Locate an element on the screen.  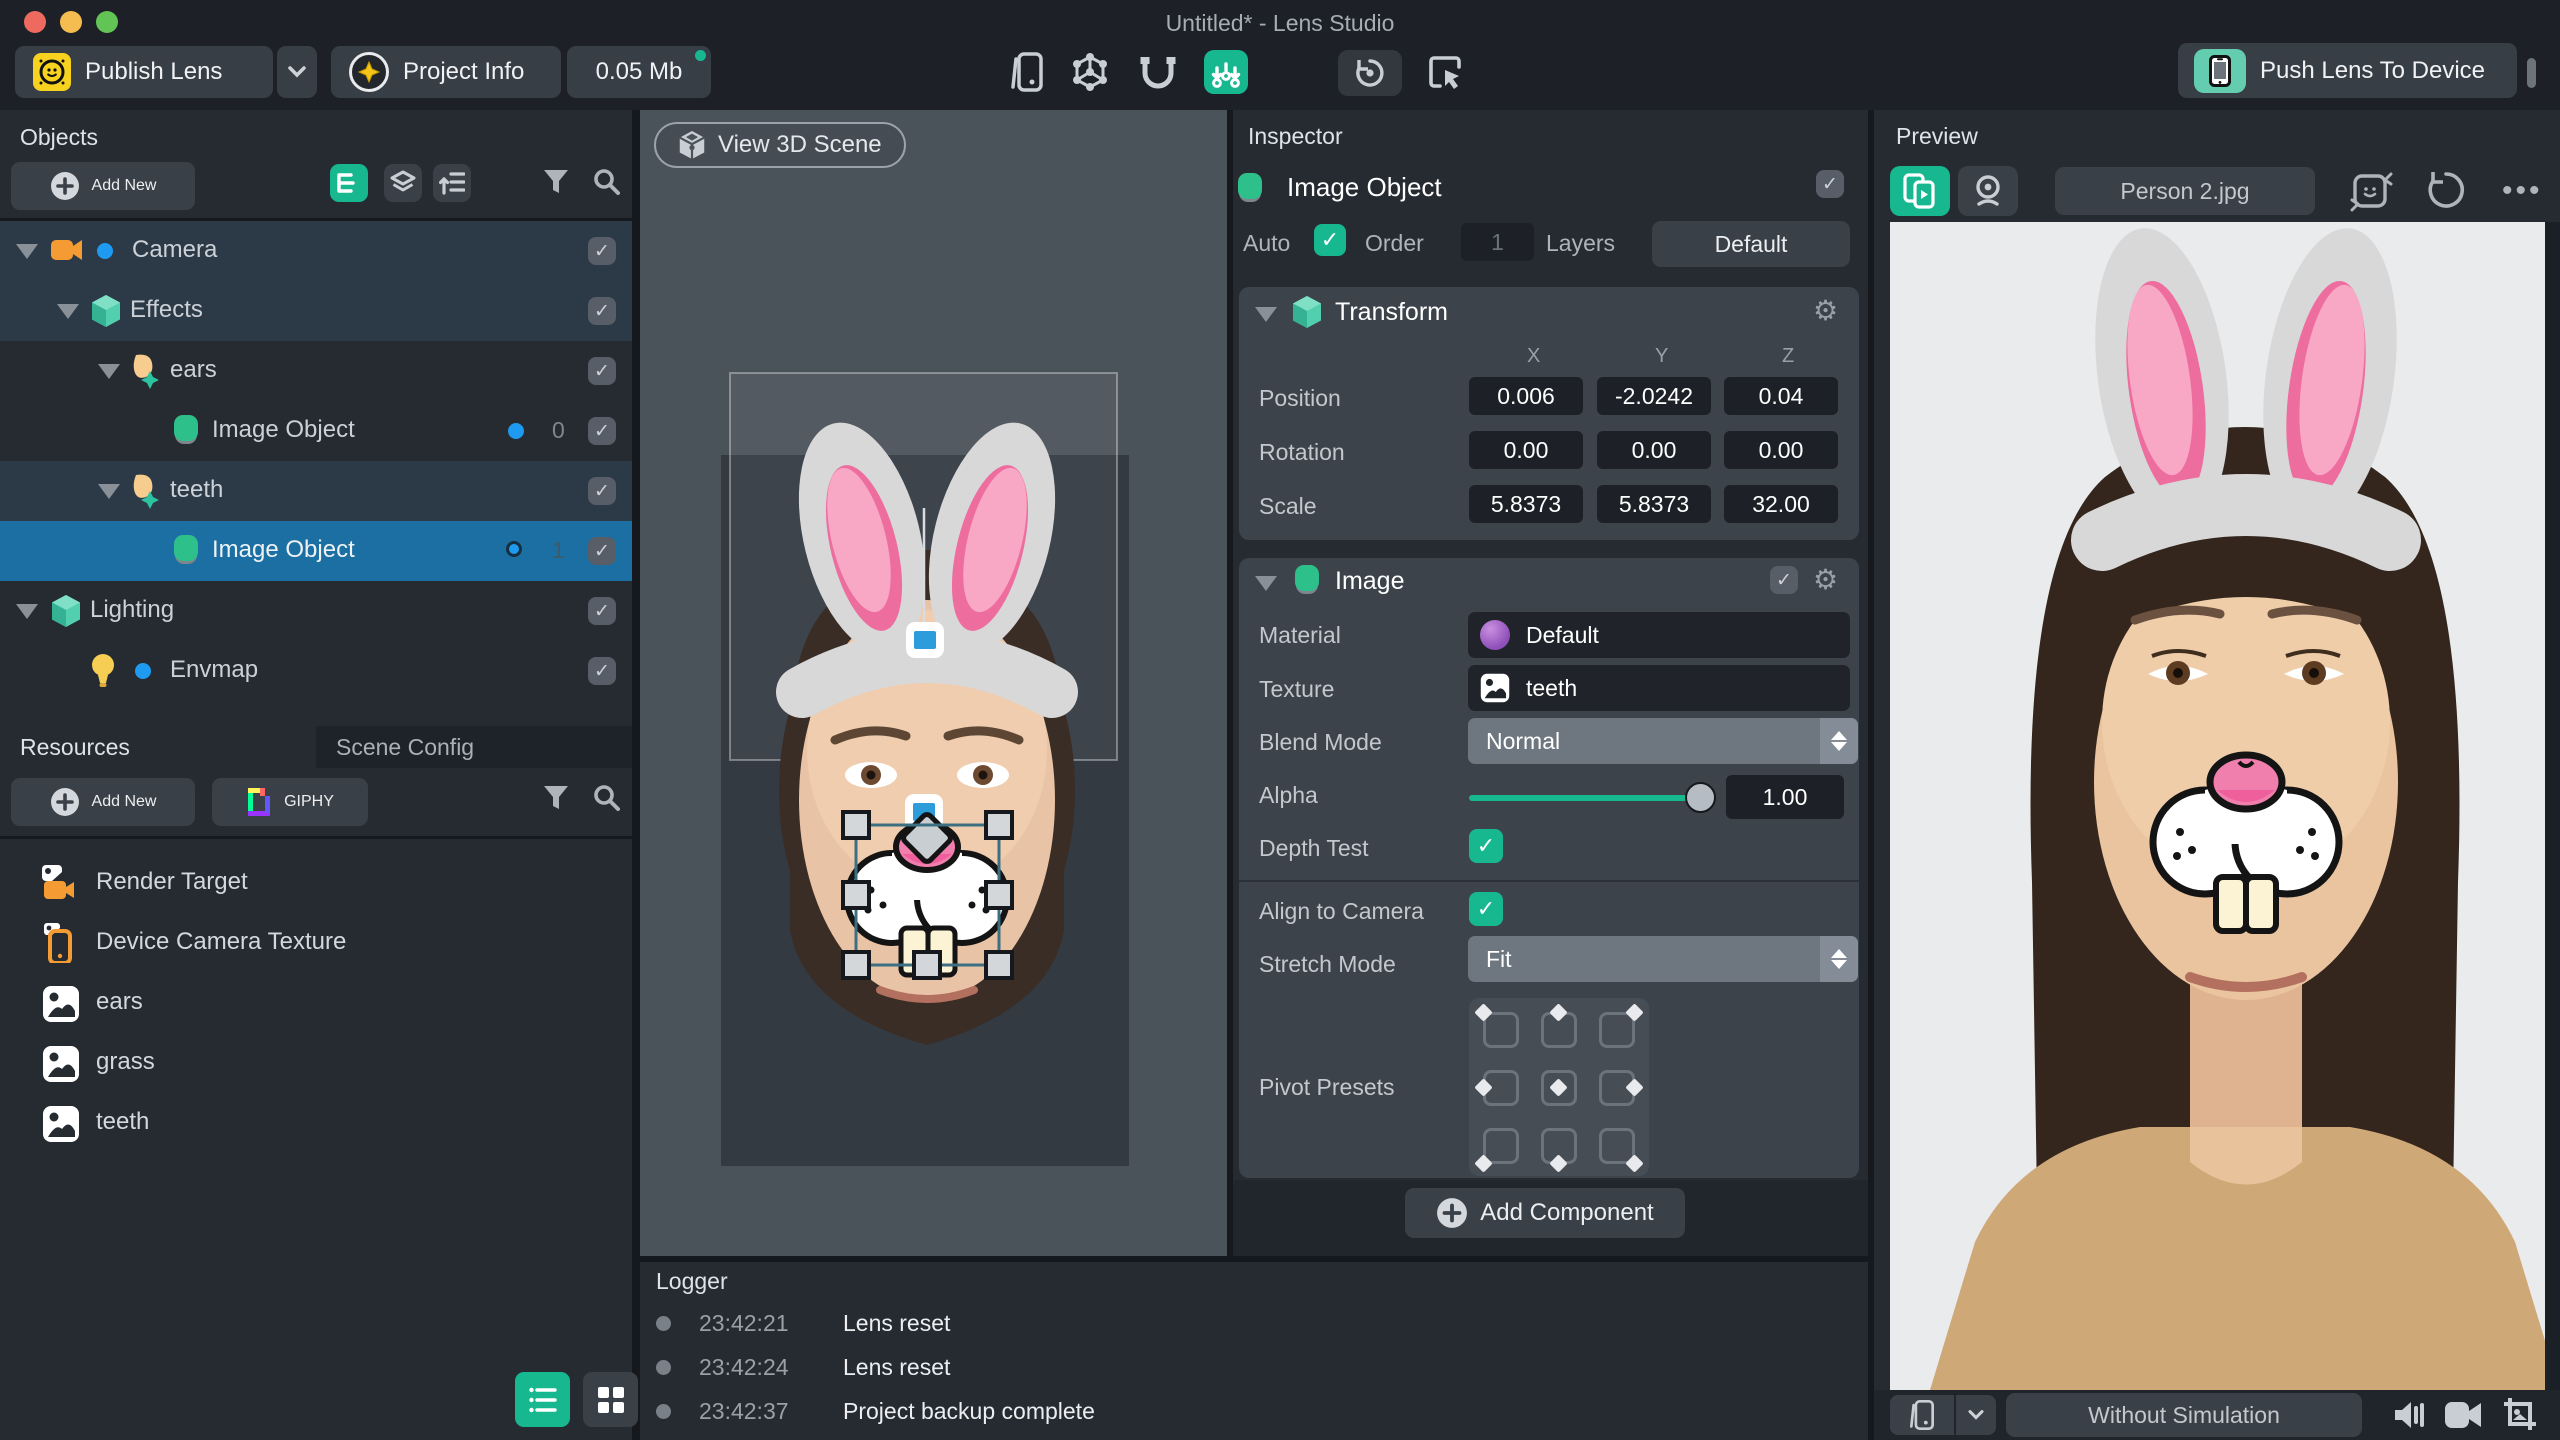
align-to-camera-checkbox: ✓ is located at coordinates (1486, 909).